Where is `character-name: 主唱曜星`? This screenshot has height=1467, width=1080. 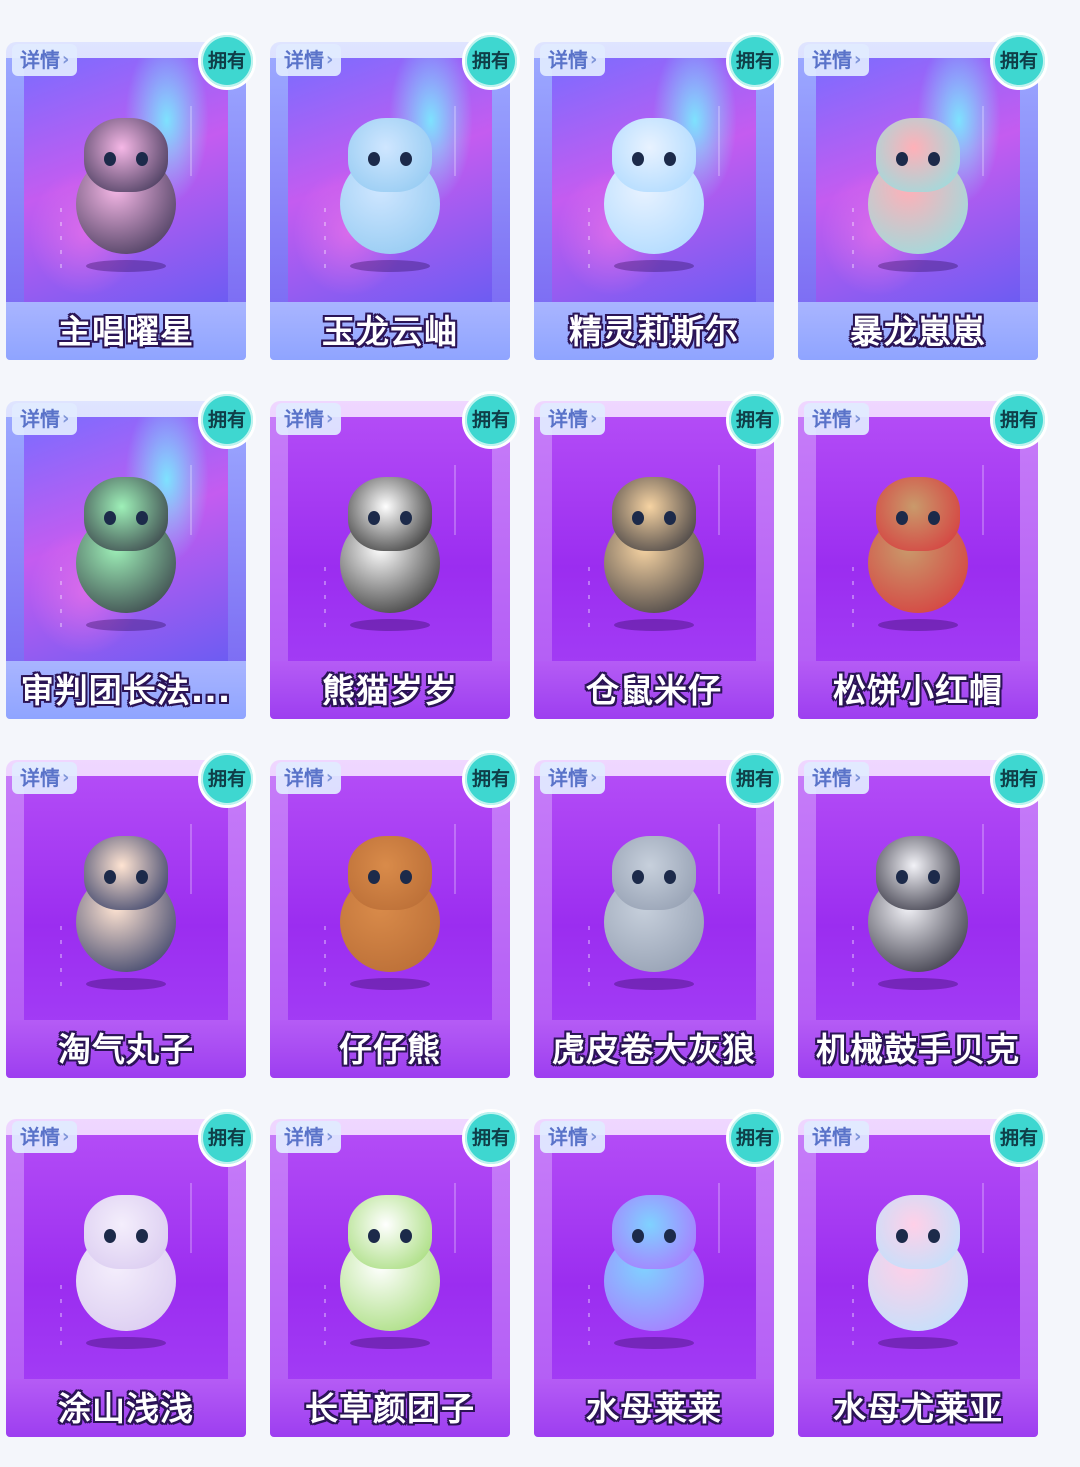 character-name: 主唱曜星 is located at coordinates (126, 331).